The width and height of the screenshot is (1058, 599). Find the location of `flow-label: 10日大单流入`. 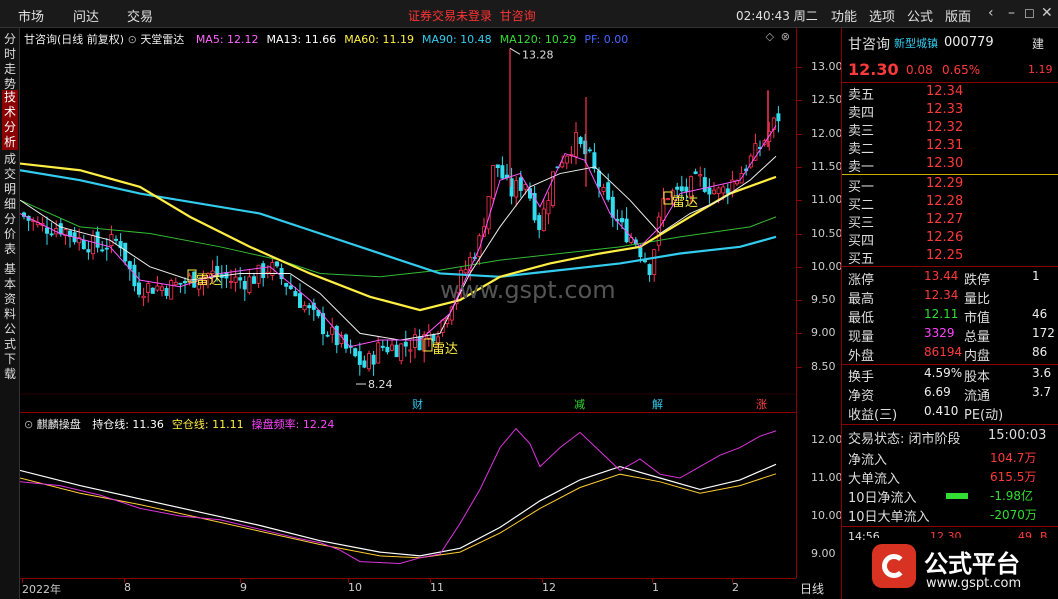

flow-label: 10日大单流入 is located at coordinates (889, 517).